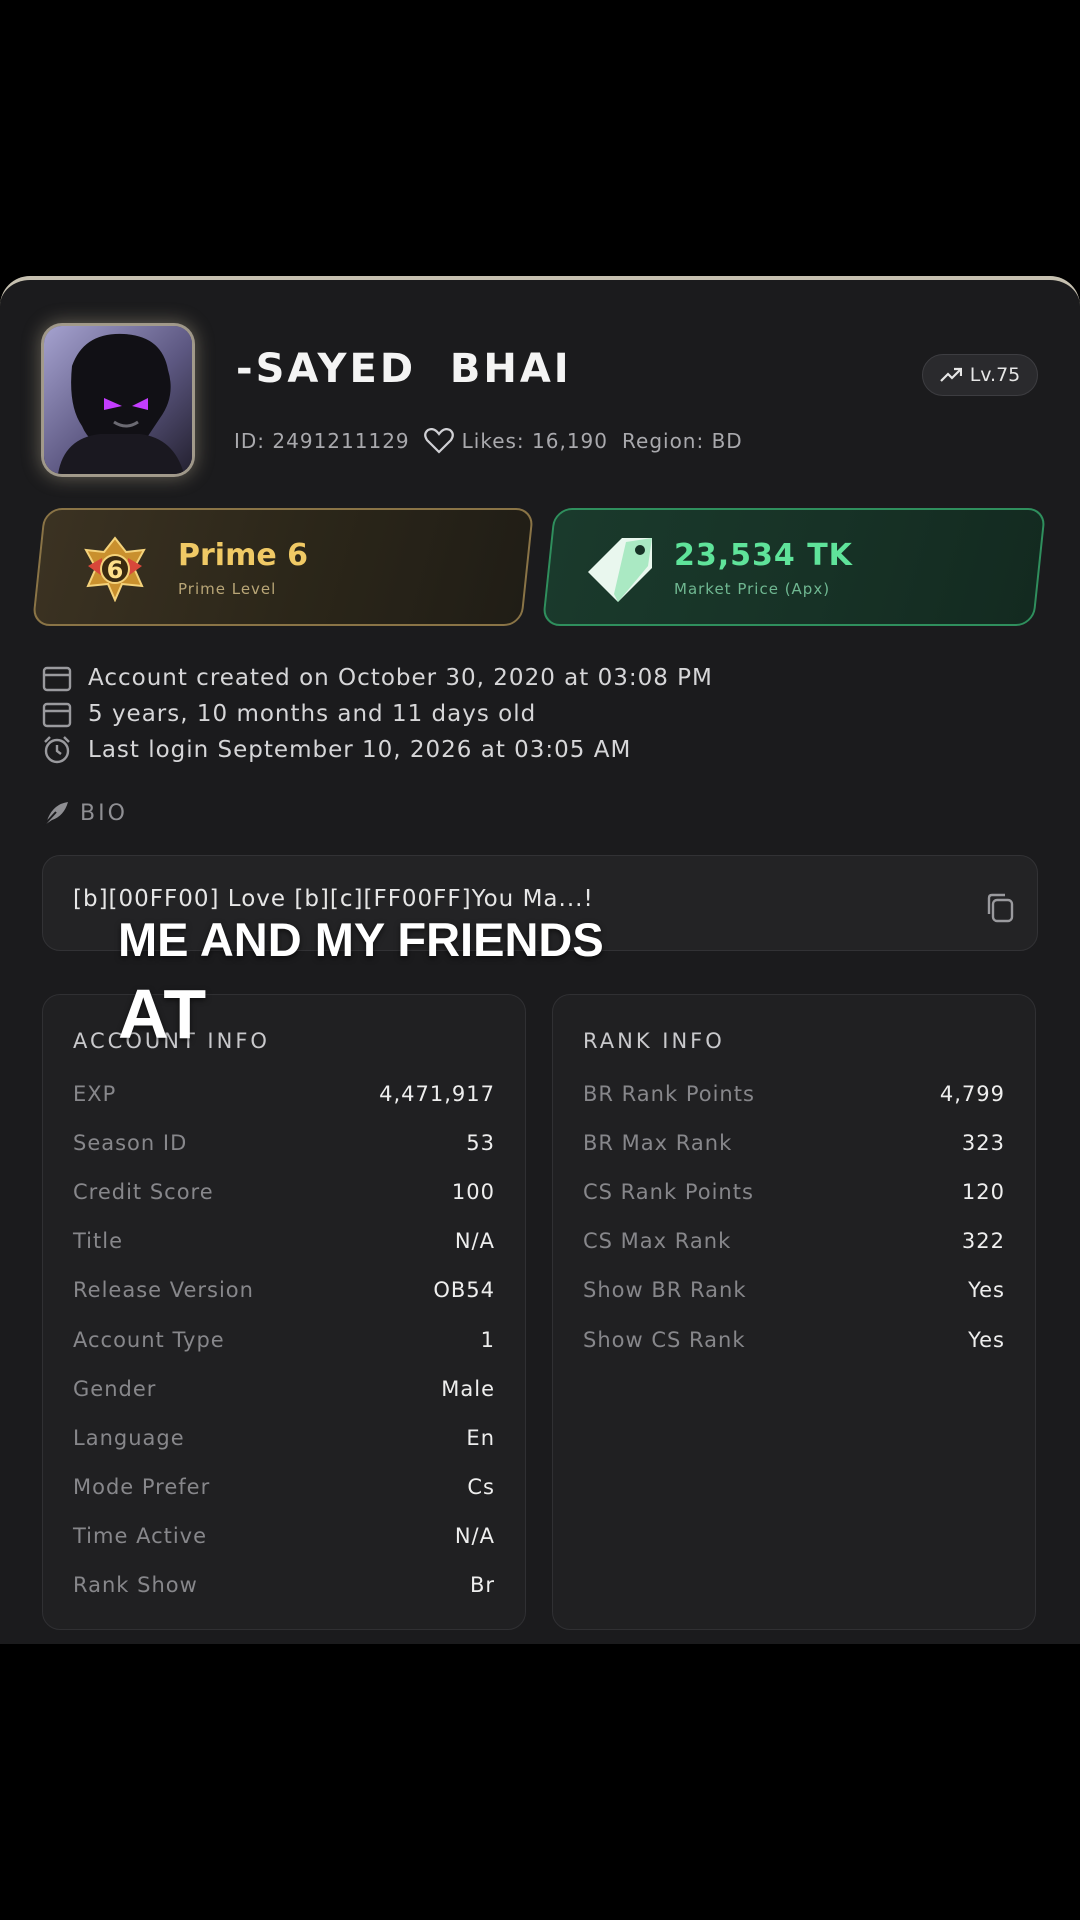 Image resolution: width=1080 pixels, height=1920 pixels. I want to click on row-value: 4,799, so click(972, 1093).